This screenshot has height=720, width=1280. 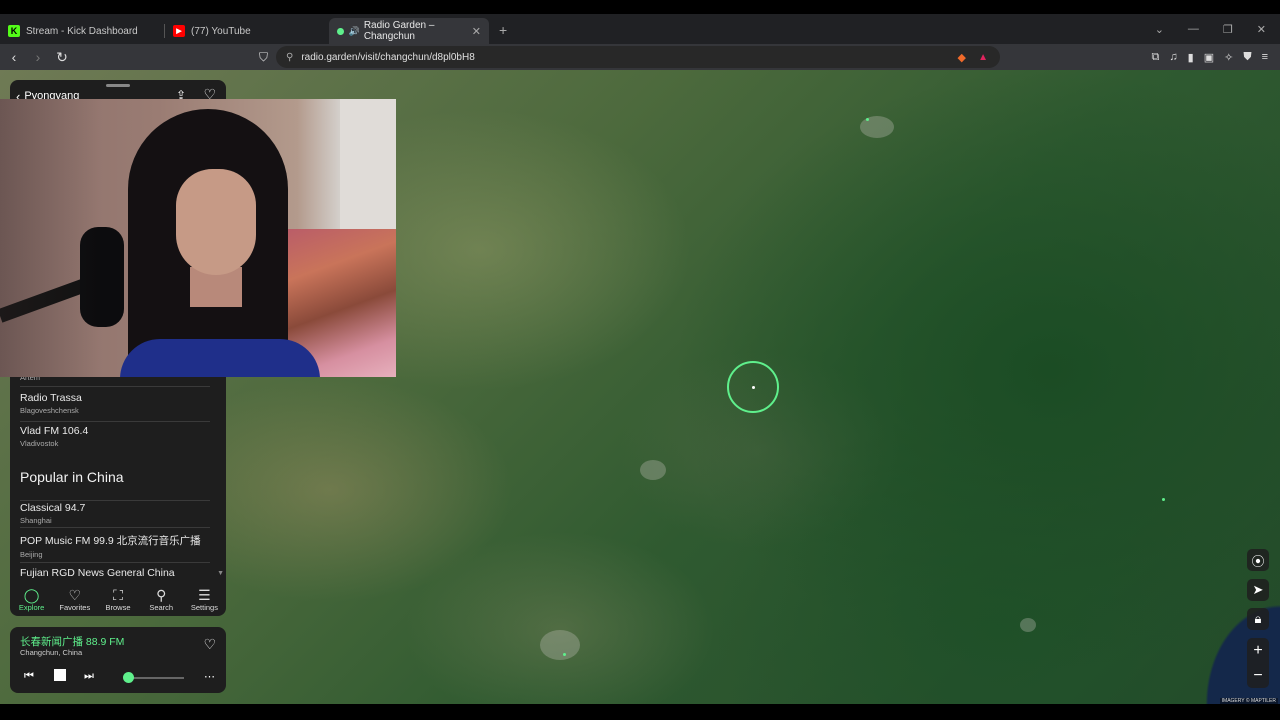 What do you see at coordinates (115, 440) in the screenshot?
I see `list-item: Vlad FM 106.4 Vladivostok` at bounding box center [115, 440].